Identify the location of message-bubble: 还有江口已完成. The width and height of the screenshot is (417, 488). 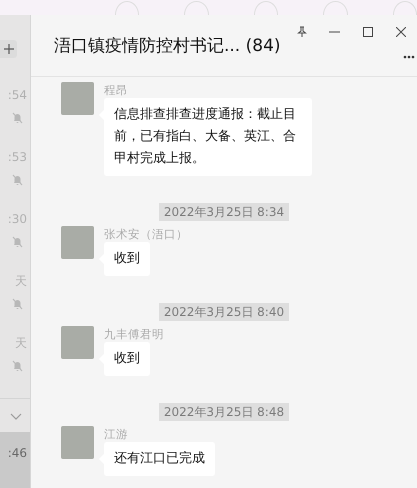
(159, 459).